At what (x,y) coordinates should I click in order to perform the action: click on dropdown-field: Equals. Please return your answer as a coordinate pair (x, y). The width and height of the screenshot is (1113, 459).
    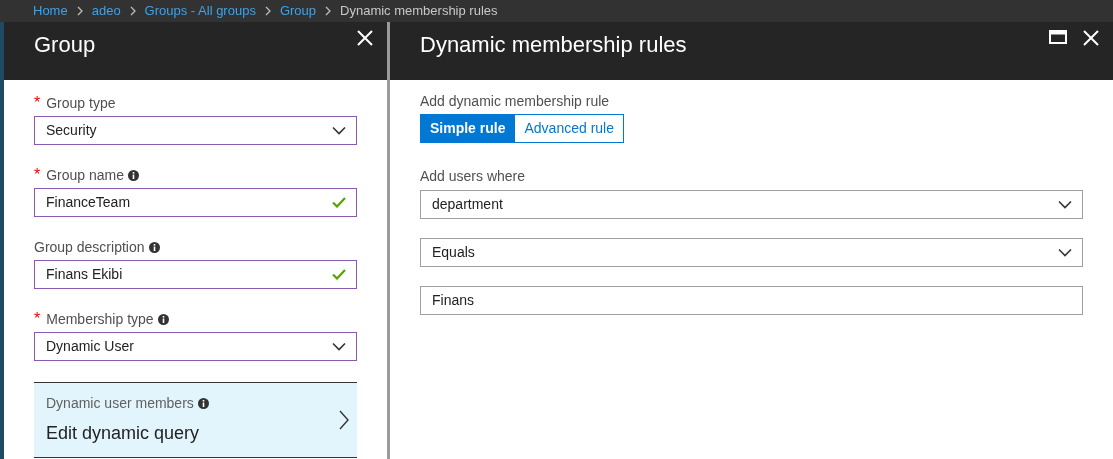
    Looking at the image, I should click on (751, 252).